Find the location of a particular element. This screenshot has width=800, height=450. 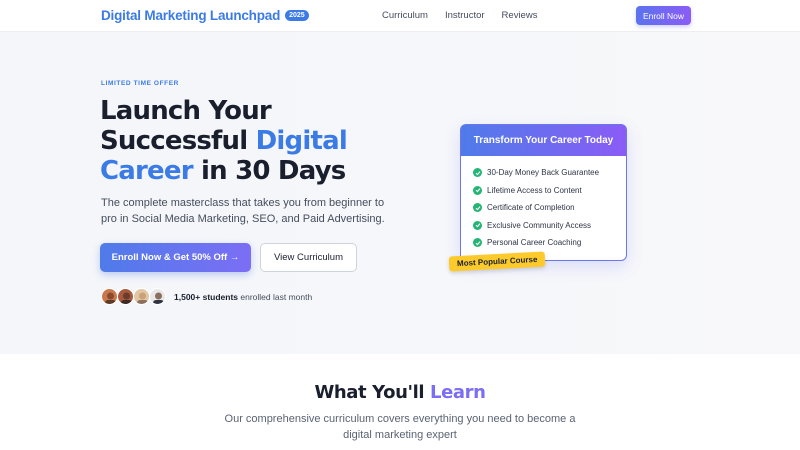

offer-card-title: Transform Your Career Today is located at coordinates (543, 140).